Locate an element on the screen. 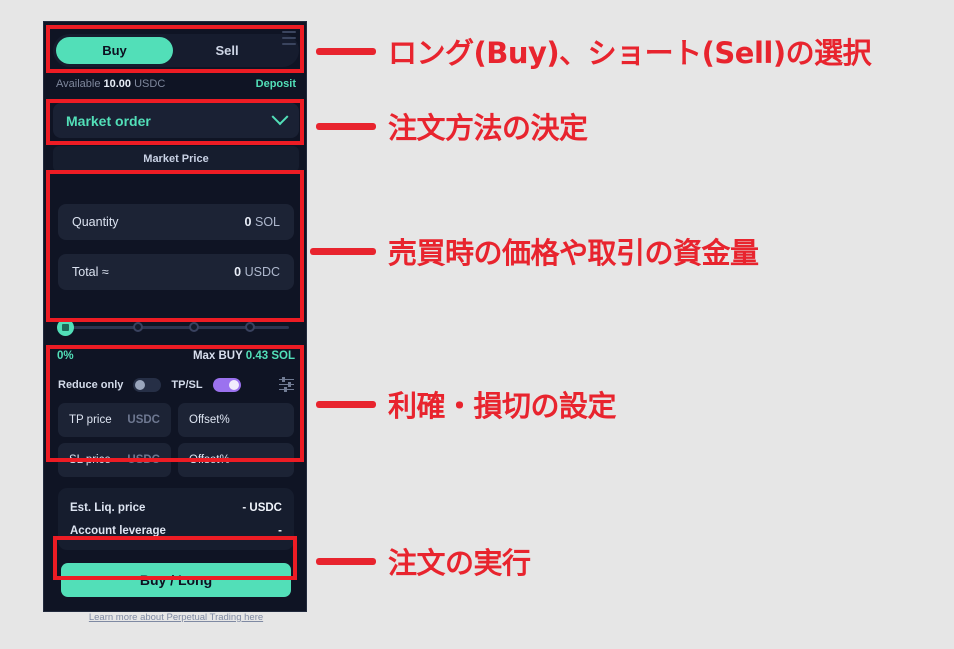 The width and height of the screenshot is (954, 649). sl-offset-placeholder: Offset% is located at coordinates (209, 460).